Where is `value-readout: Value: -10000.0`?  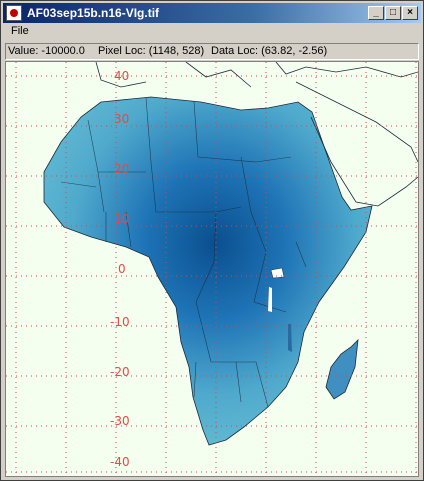
value-readout: Value: -10000.0 is located at coordinates (46, 51).